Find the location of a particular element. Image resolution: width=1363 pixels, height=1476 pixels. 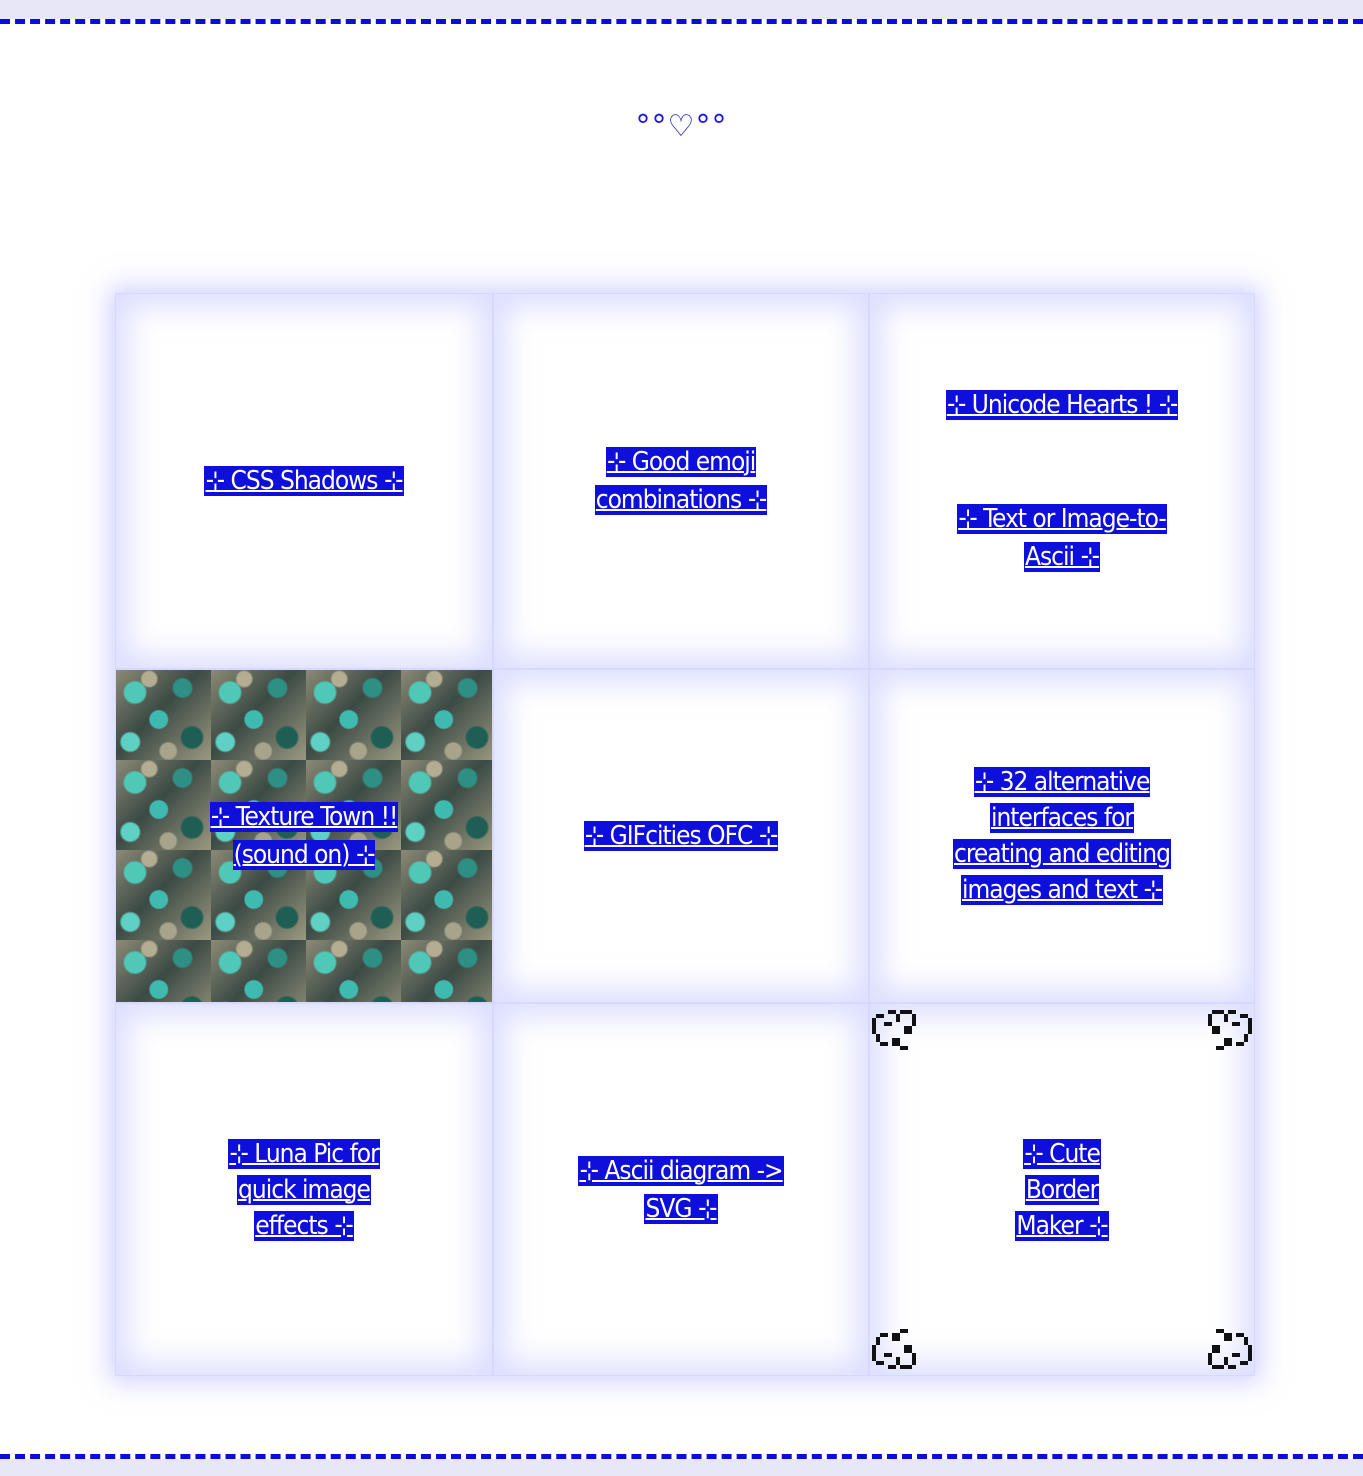

ascii-diagram-svg-link: ⊹ Ascii diagram -> SVG ⊹ is located at coordinates (681, 1190).